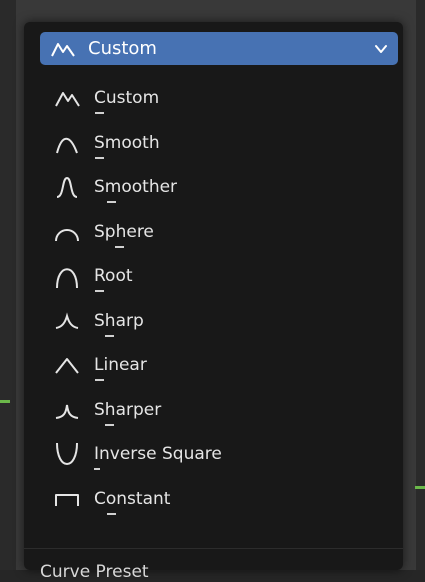  I want to click on menu-item-smooth: Smooth, so click(219, 143).